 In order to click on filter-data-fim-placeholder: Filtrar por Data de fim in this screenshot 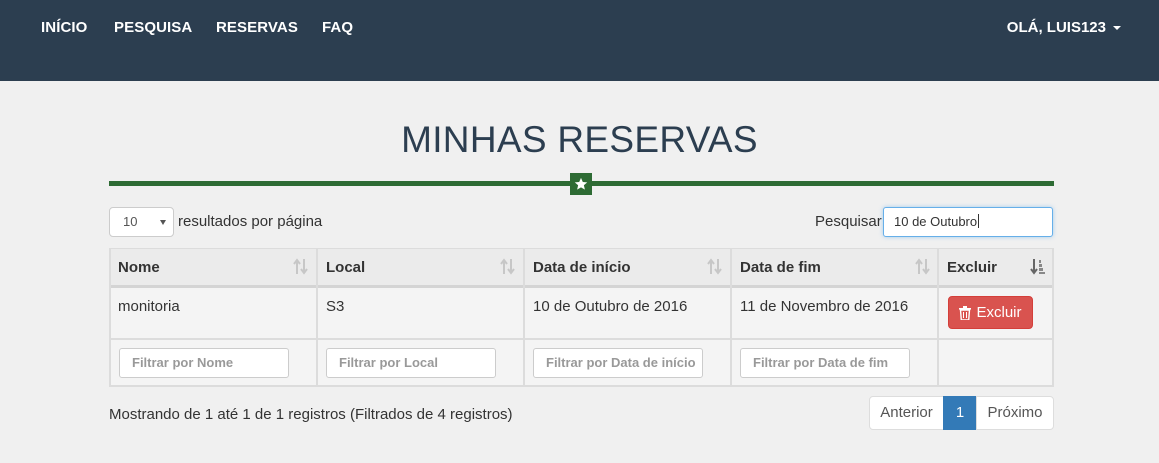, I will do `click(821, 362)`.